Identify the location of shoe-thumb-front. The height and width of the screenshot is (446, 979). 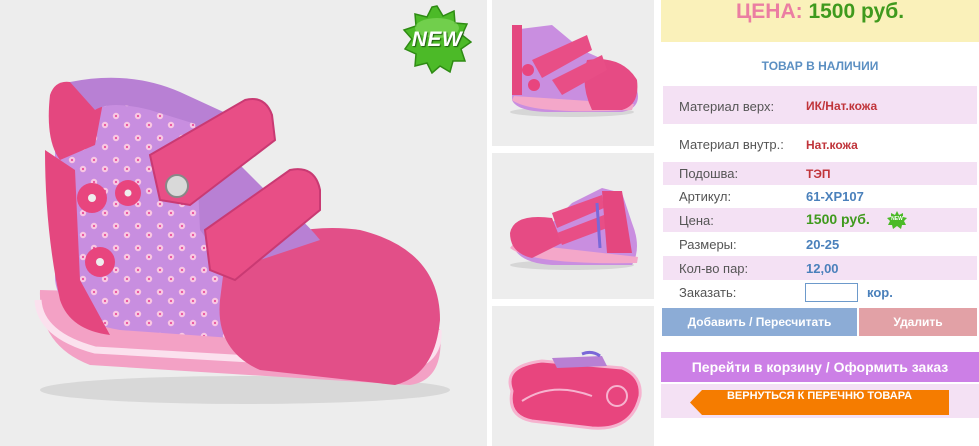
(573, 73).